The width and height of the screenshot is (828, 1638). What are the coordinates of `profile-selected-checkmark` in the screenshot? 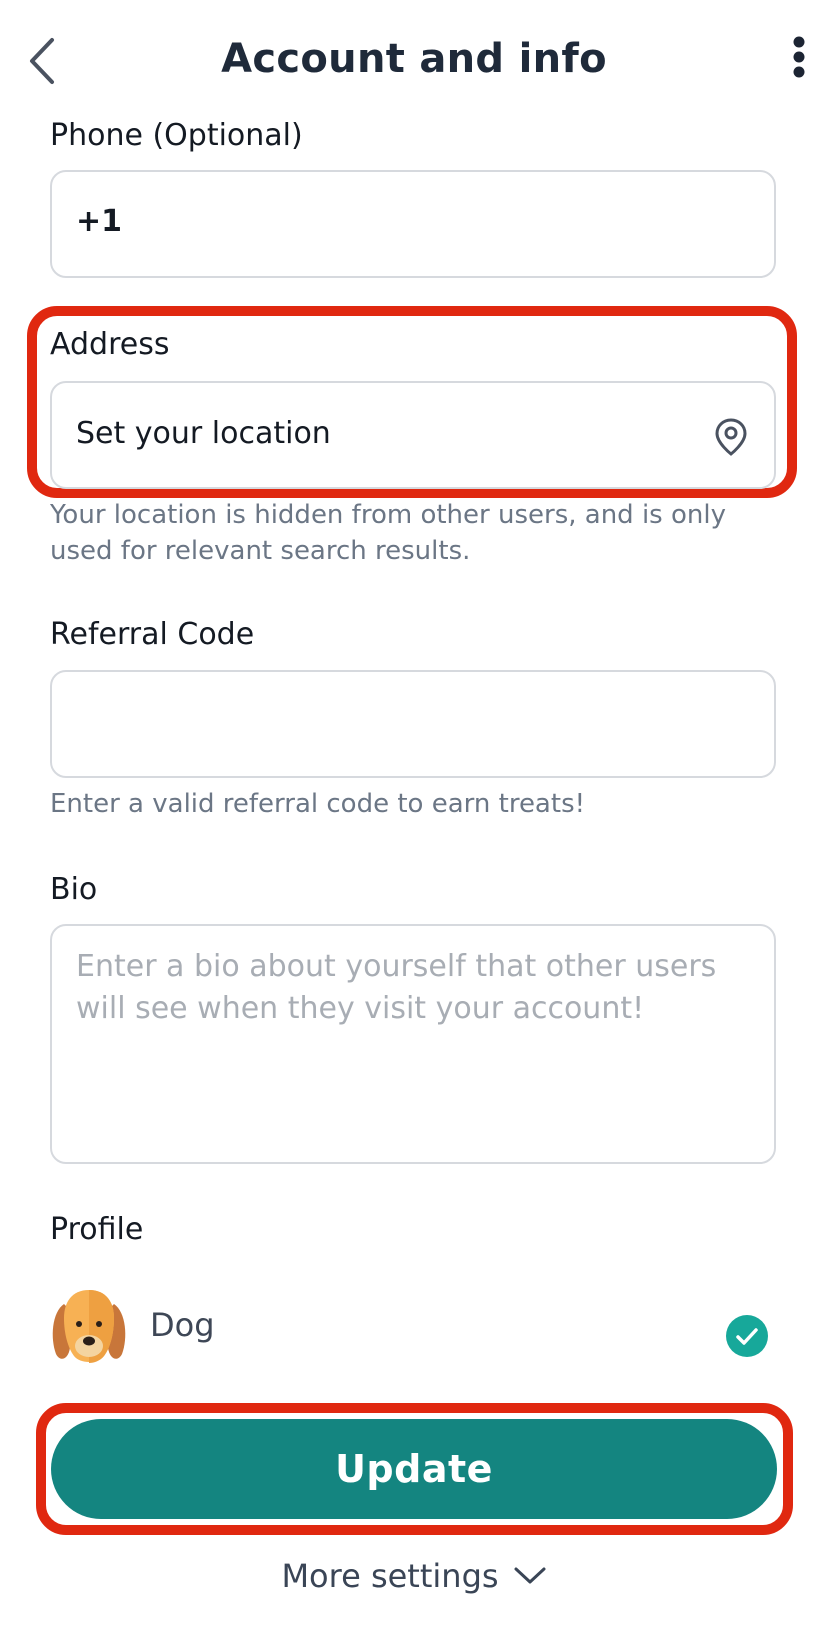 It's located at (747, 1336).